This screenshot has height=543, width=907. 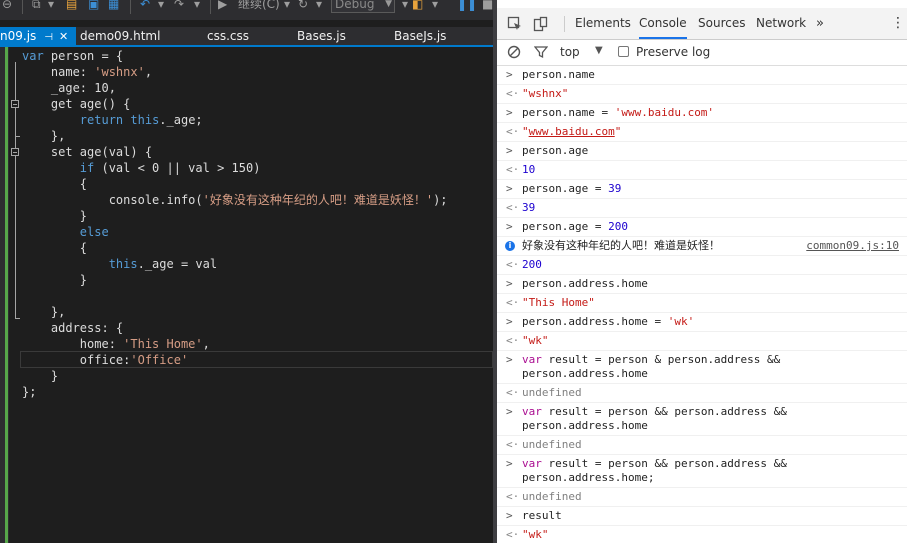 What do you see at coordinates (145, 7) in the screenshot?
I see `undo-icon: ↶` at bounding box center [145, 7].